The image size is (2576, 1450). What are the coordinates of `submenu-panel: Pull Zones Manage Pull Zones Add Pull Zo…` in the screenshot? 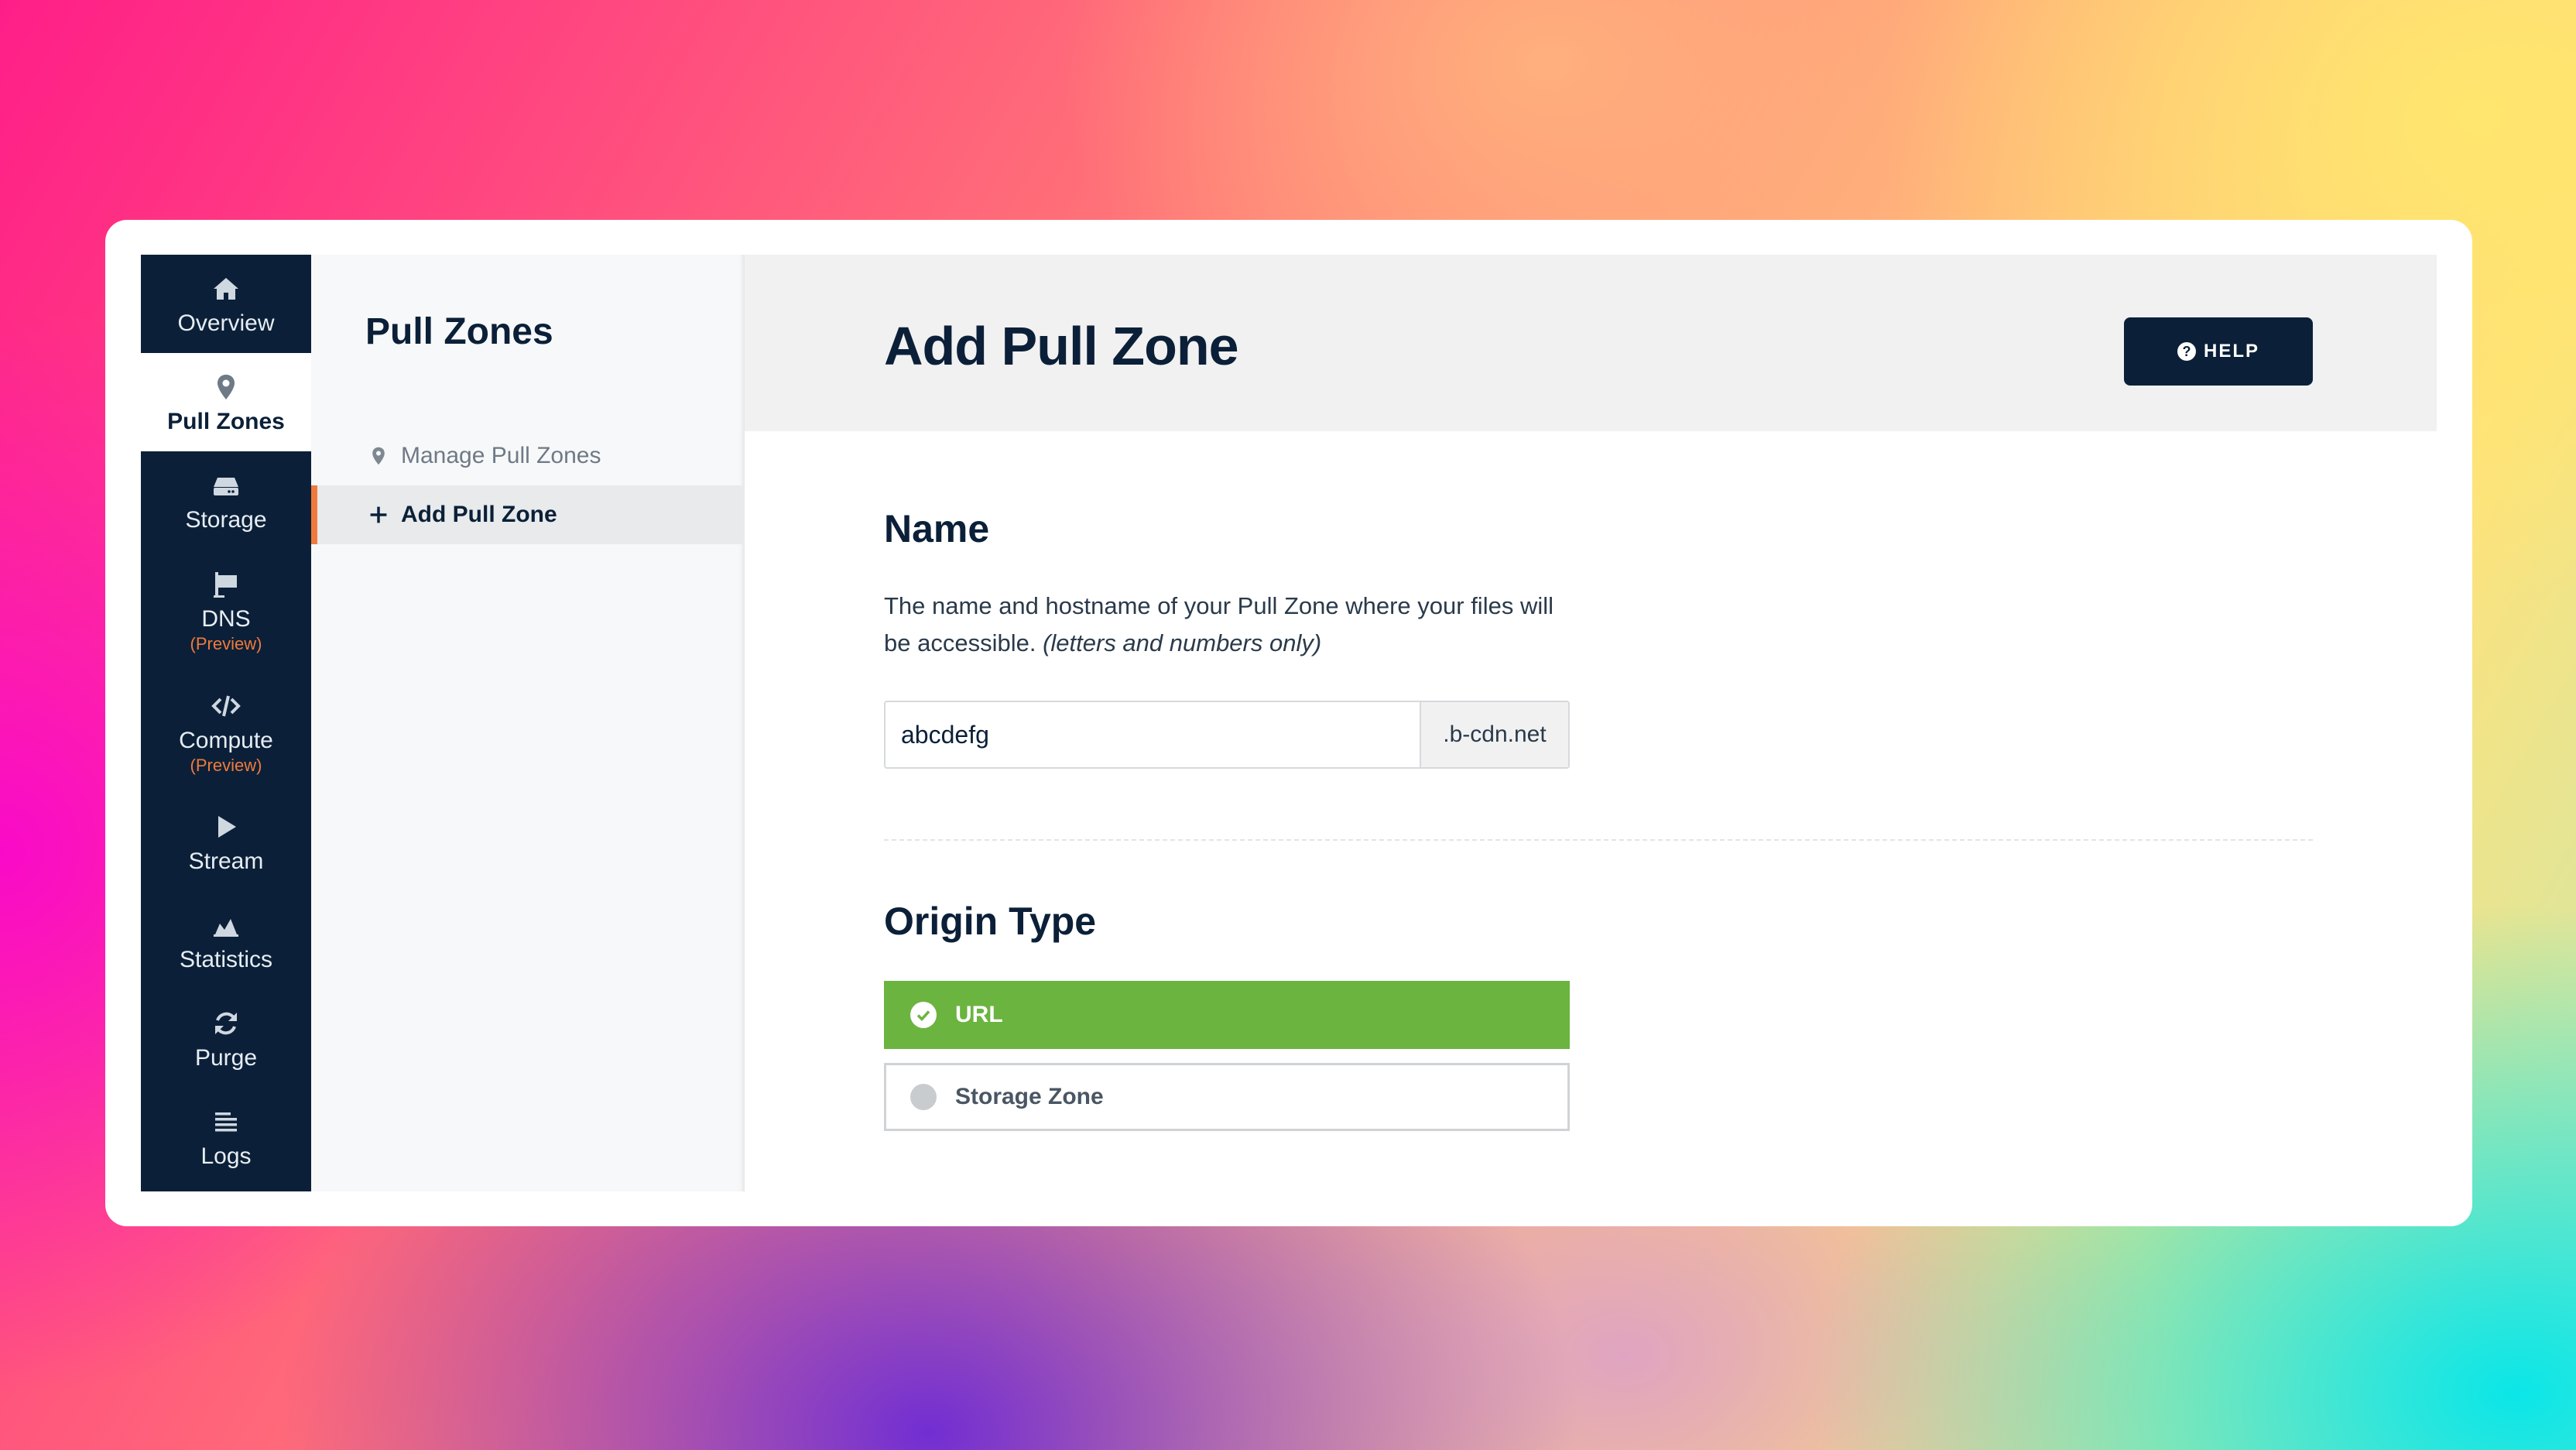 It's located at (528, 723).